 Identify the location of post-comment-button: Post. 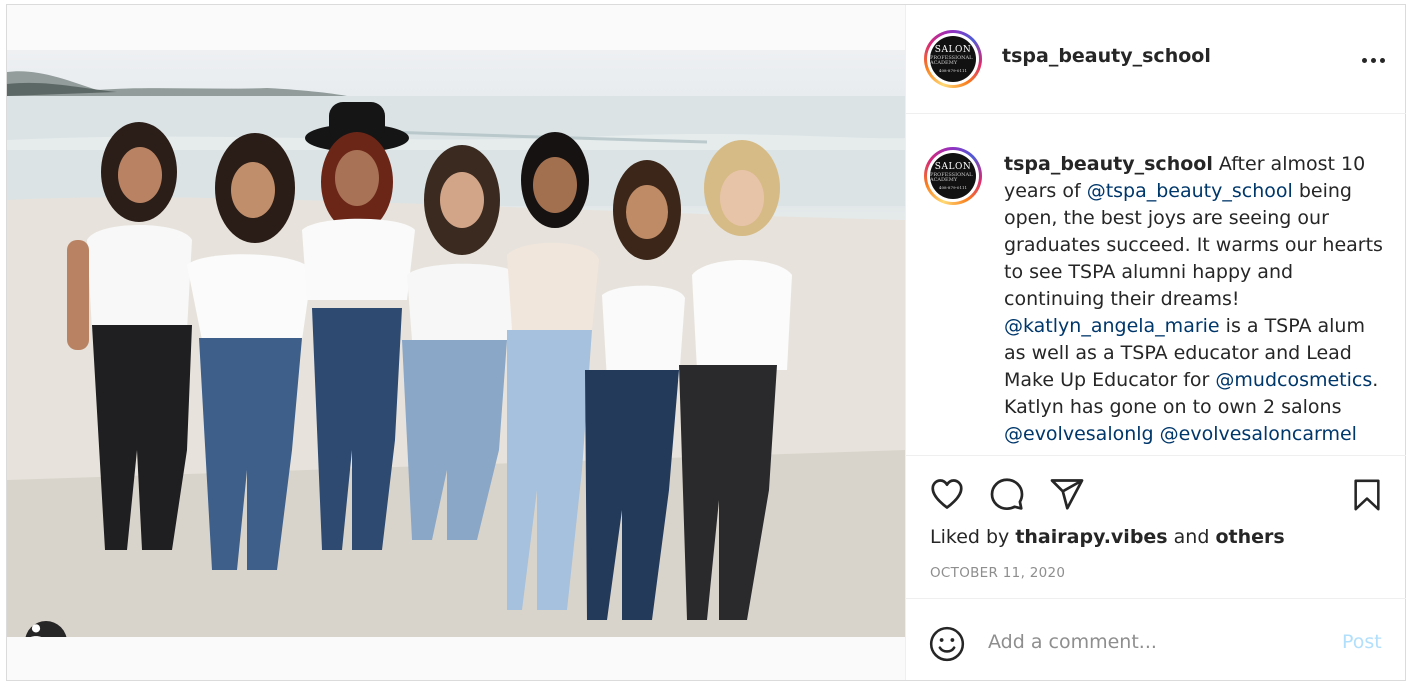
(1362, 642).